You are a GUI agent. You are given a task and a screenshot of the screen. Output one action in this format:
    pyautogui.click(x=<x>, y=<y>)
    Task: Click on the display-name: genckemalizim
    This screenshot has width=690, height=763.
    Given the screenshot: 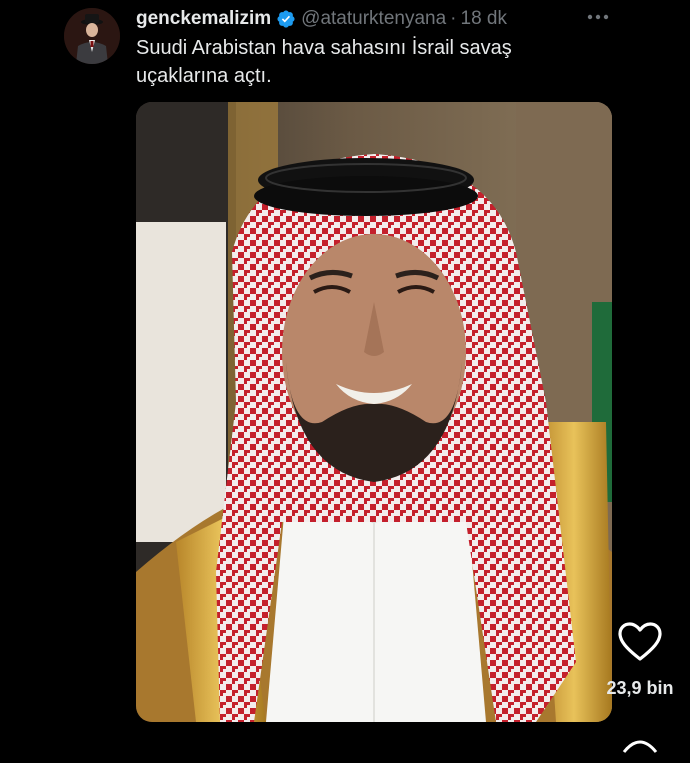 What is the action you would take?
    pyautogui.click(x=203, y=19)
    